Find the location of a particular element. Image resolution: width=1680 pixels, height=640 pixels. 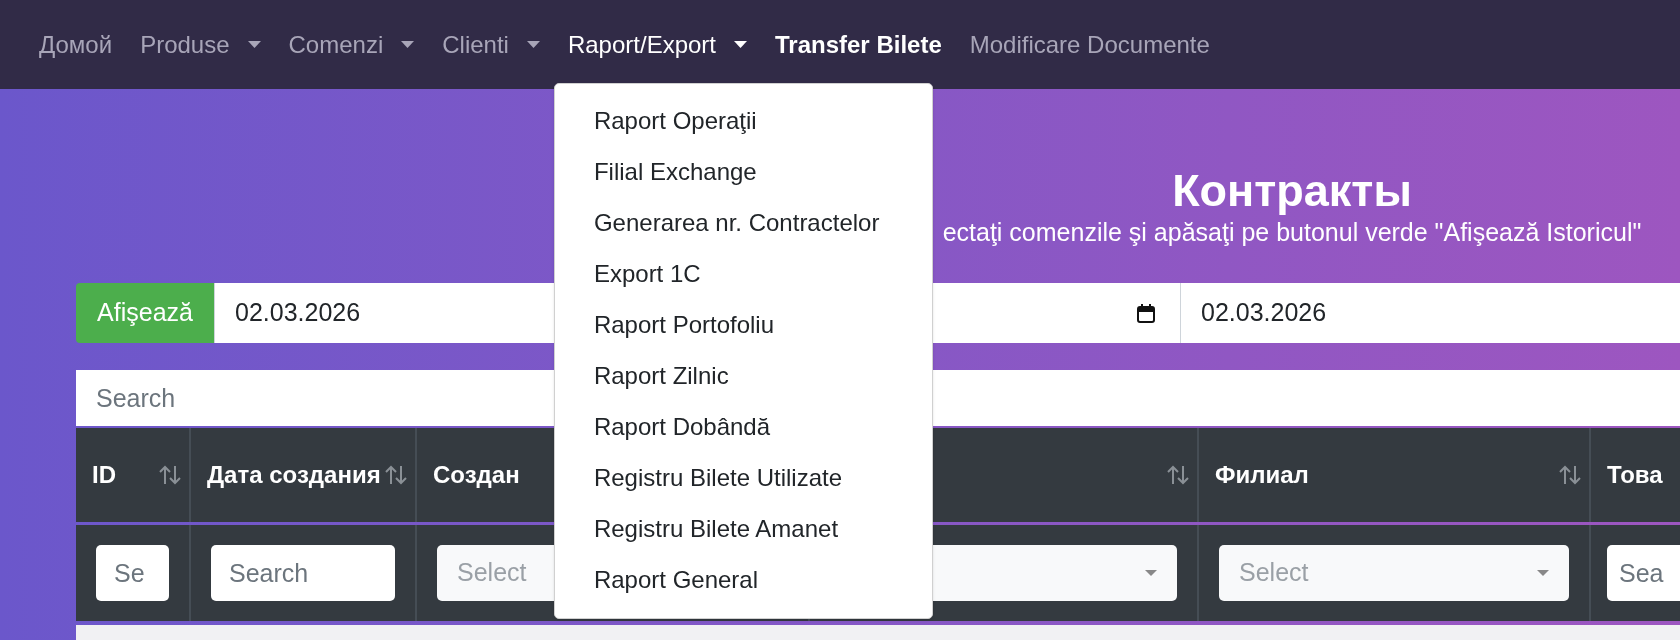

column-header: Дата создания is located at coordinates (294, 475).